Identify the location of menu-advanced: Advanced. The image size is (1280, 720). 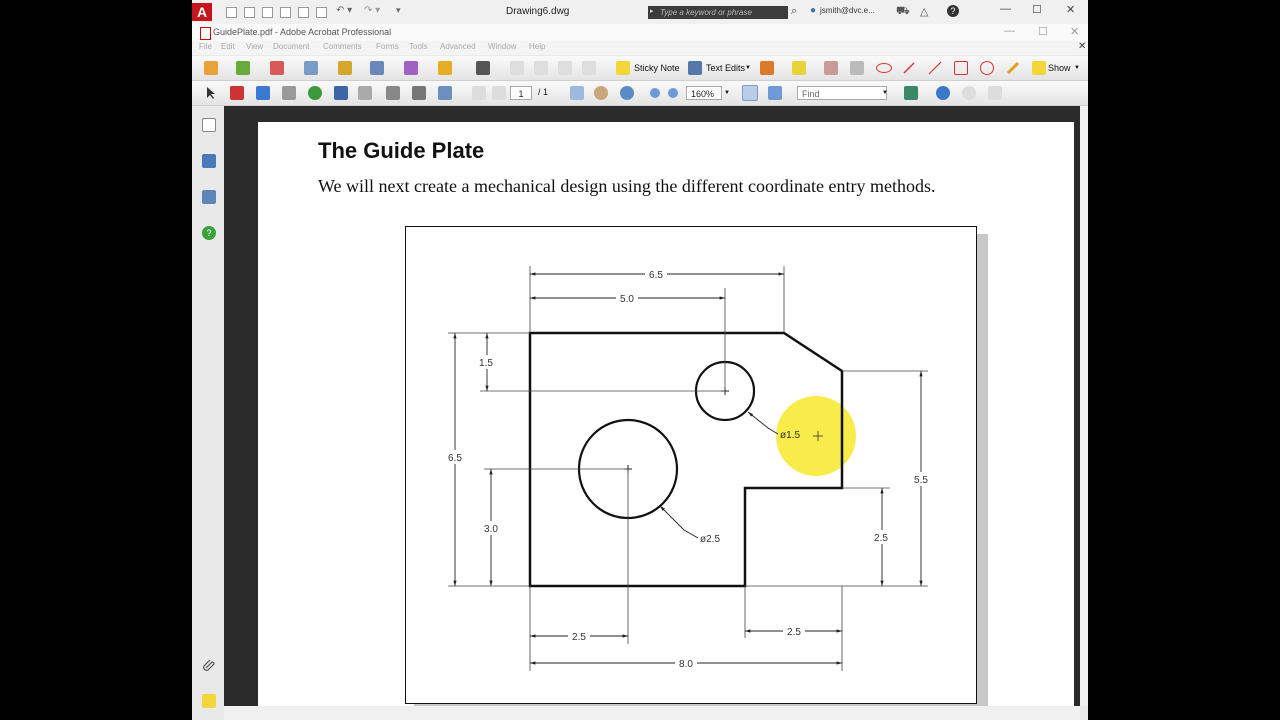
(458, 46).